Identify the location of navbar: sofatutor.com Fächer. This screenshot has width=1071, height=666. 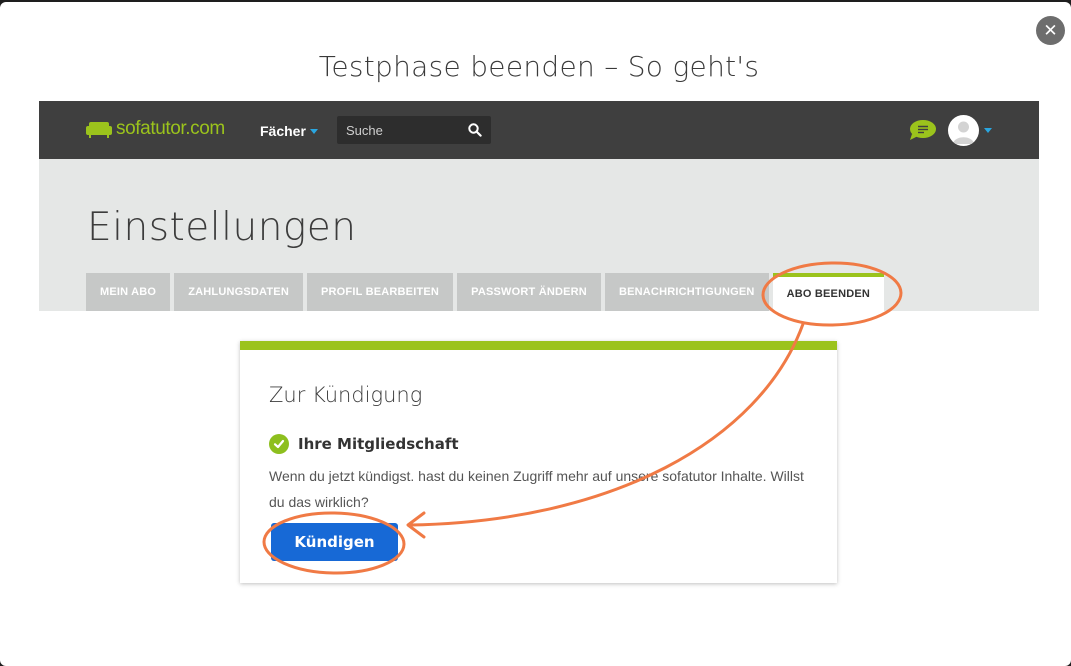
(539, 130).